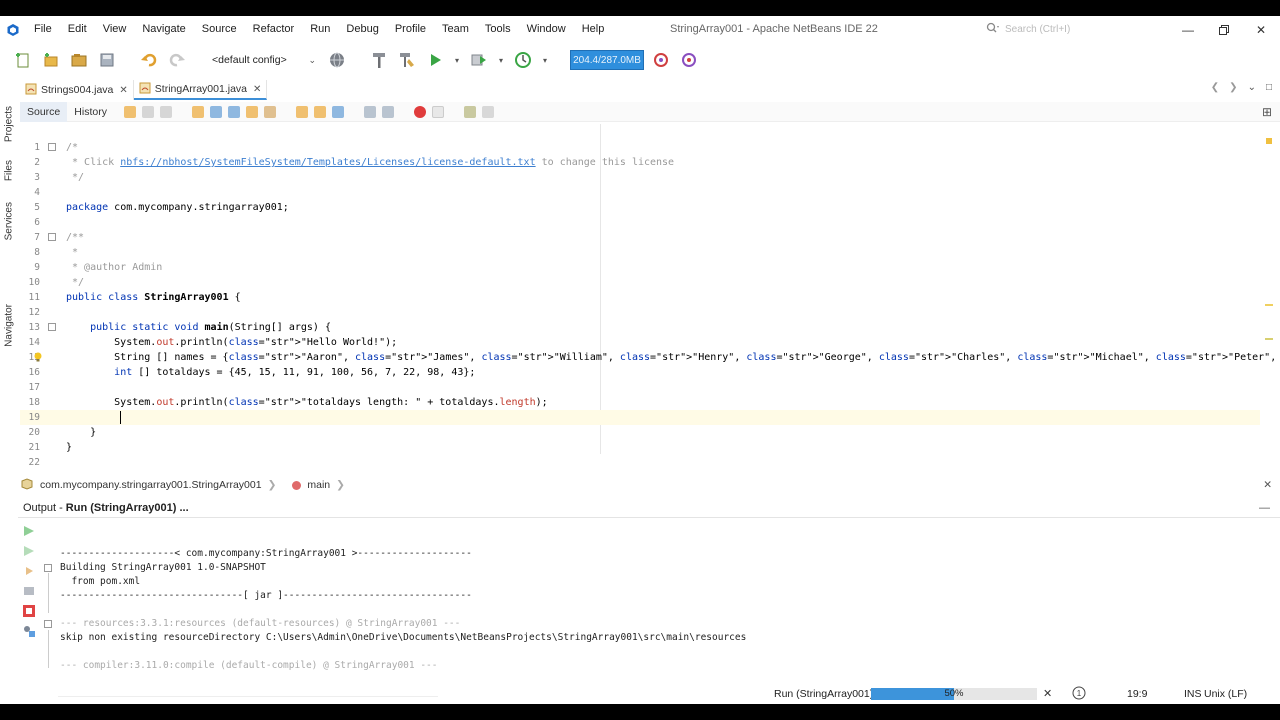 The width and height of the screenshot is (1280, 720). I want to click on find-next-icon, so click(233, 111).